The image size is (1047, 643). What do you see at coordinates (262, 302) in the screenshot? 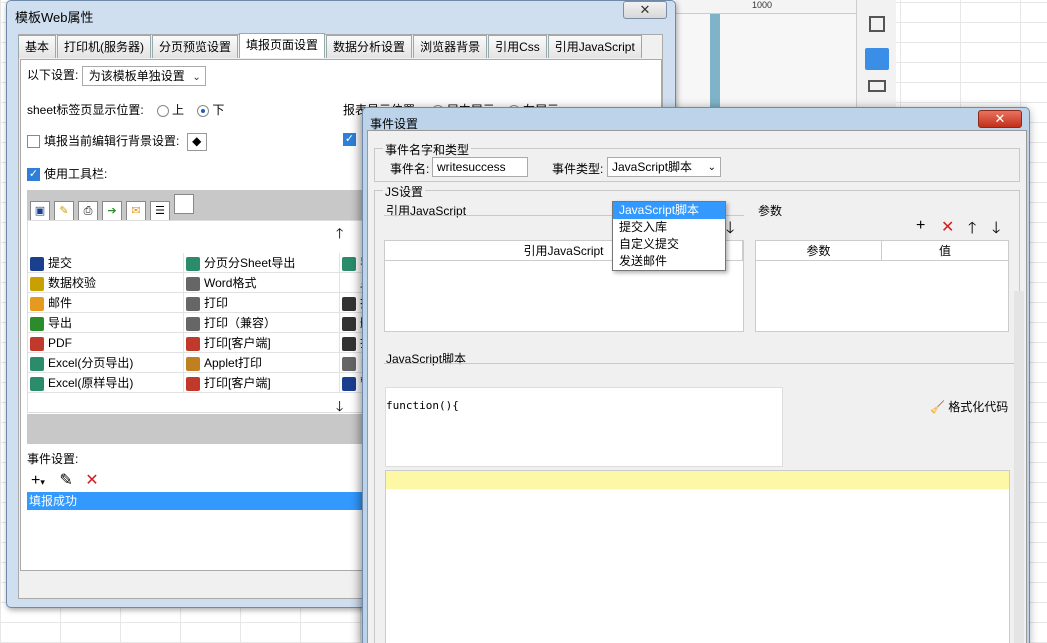
I see `toolbar-item: 打印` at bounding box center [262, 302].